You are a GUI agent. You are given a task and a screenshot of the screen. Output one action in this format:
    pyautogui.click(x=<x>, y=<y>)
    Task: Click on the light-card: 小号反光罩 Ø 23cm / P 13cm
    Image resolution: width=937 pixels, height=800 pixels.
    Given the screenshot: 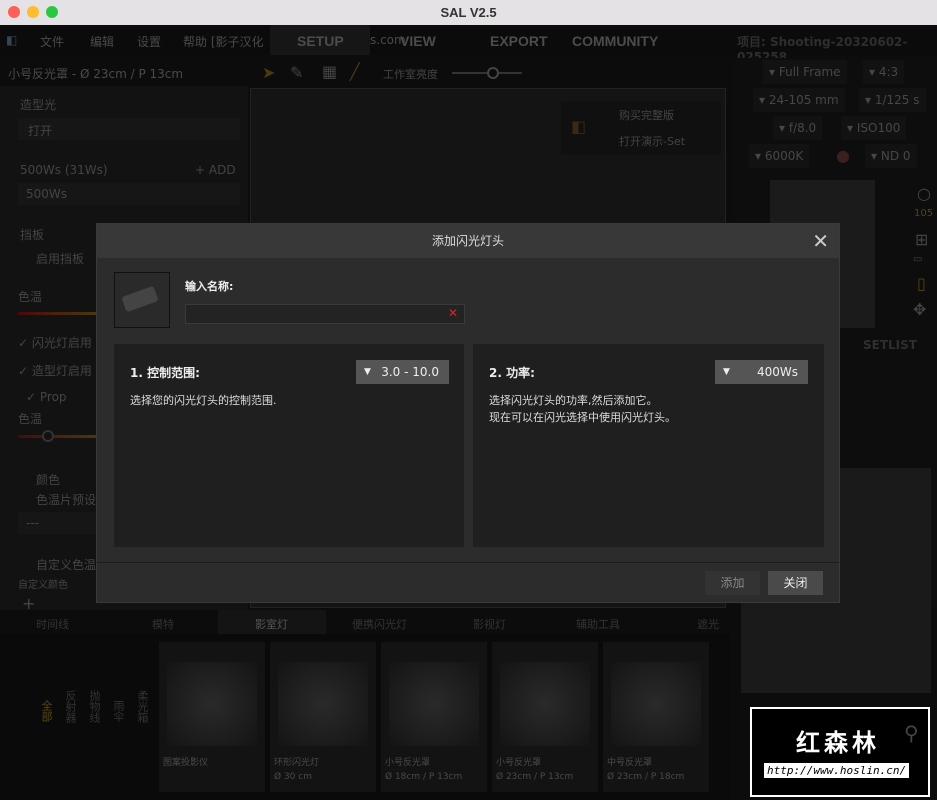 What is the action you would take?
    pyautogui.click(x=545, y=717)
    